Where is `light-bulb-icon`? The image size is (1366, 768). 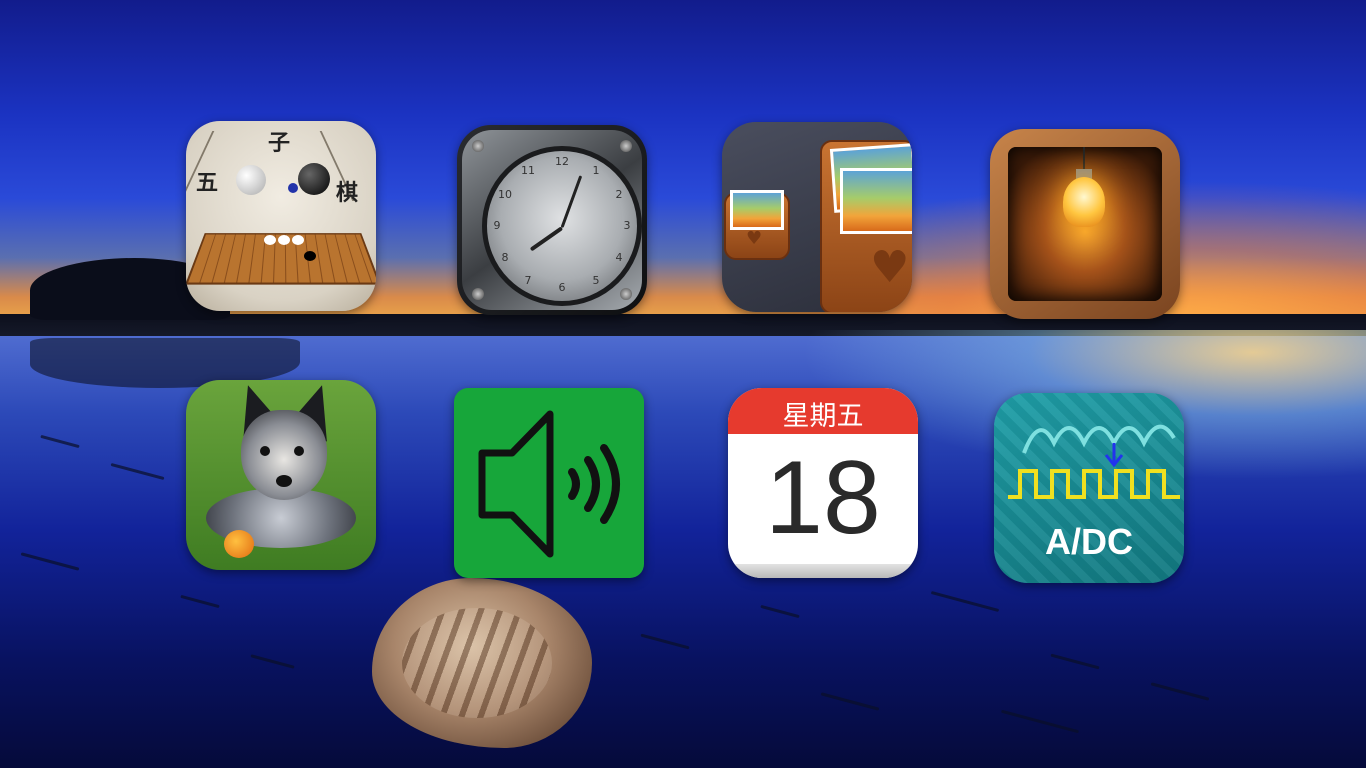
light-bulb-icon is located at coordinates (1085, 224).